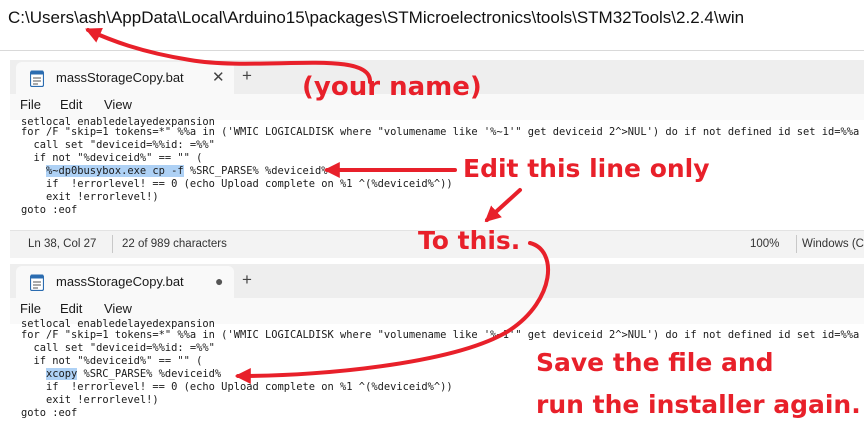  I want to click on annotation-run-installer: run the installer again., so click(698, 404).